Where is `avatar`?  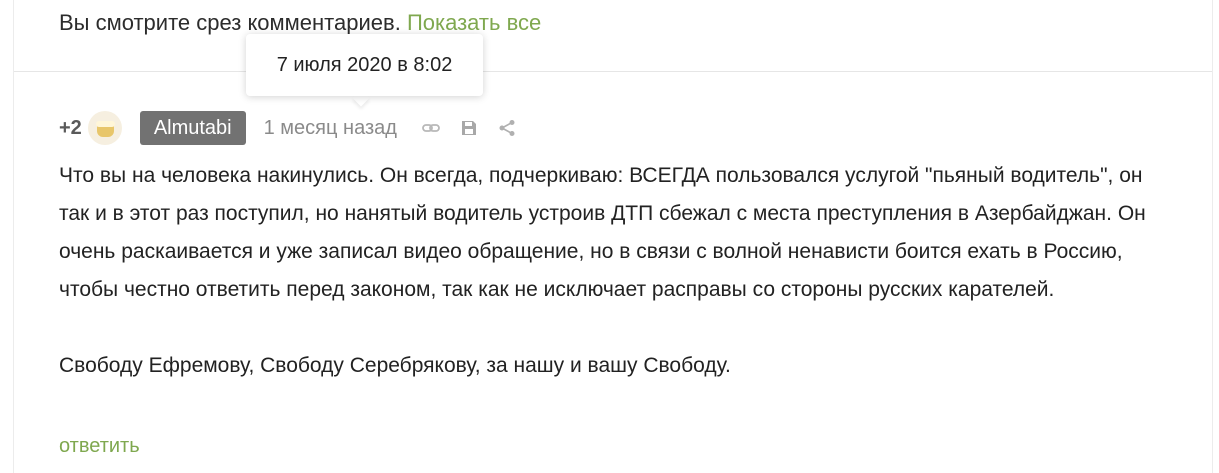 avatar is located at coordinates (104, 128).